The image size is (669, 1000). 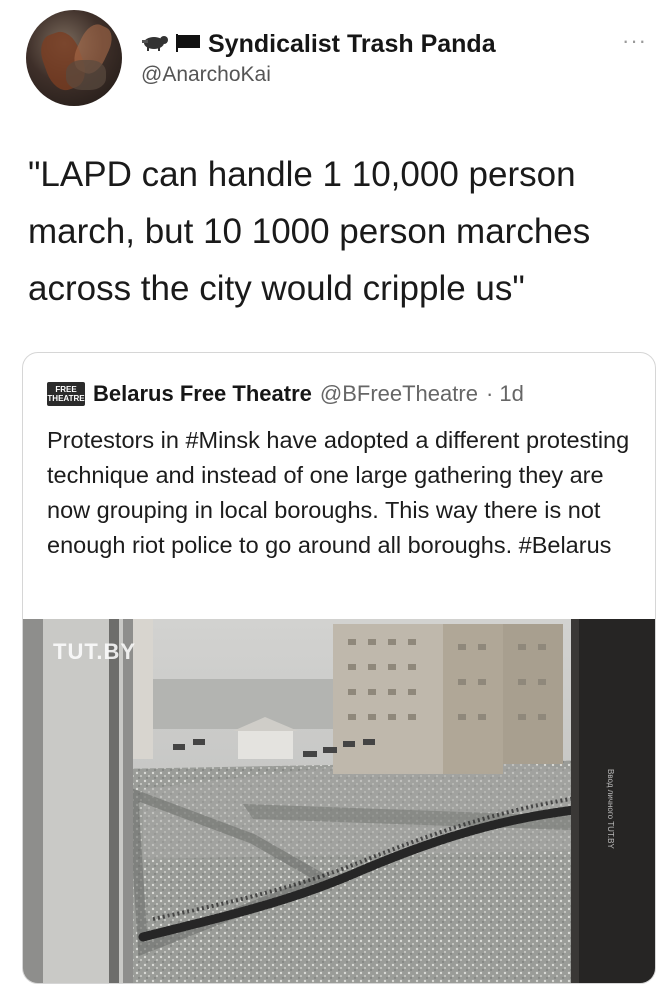 I want to click on photo-watermark: TUT.BY, so click(x=94, y=651).